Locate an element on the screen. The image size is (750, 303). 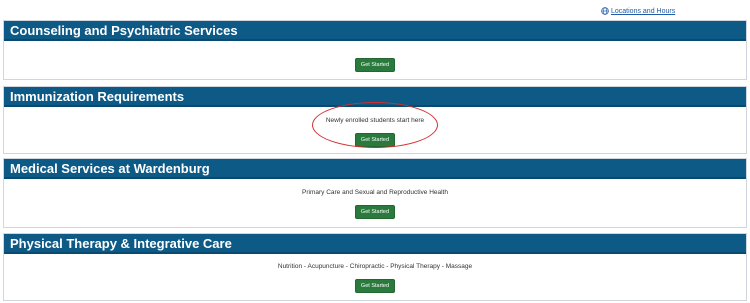
locations-and-hours-link: Locations and Hours is located at coordinates (638, 11).